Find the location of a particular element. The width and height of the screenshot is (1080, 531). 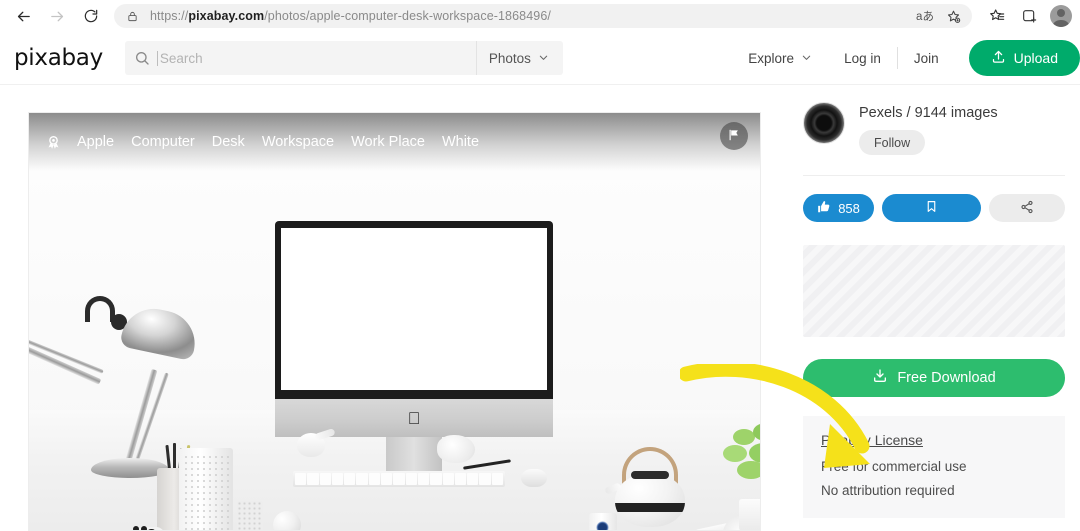

search-type-label: Photos is located at coordinates (509, 58).